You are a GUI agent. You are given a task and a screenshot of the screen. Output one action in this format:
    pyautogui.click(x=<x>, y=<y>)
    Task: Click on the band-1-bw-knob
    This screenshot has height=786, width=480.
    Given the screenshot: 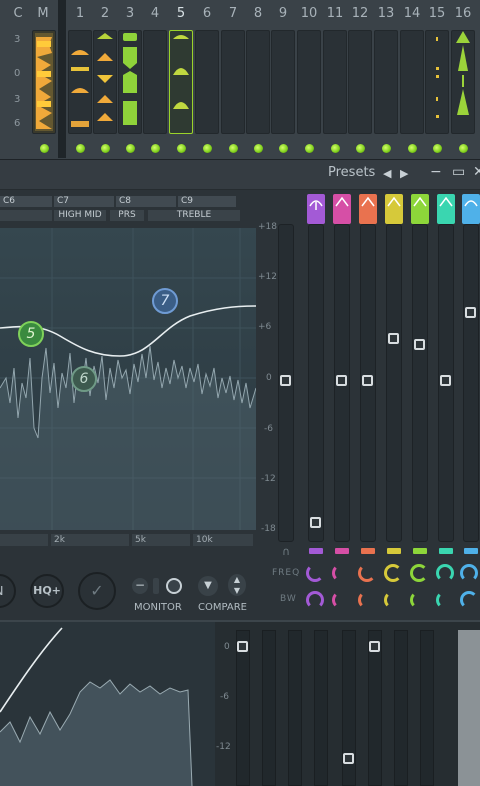 What is the action you would take?
    pyautogui.click(x=315, y=600)
    